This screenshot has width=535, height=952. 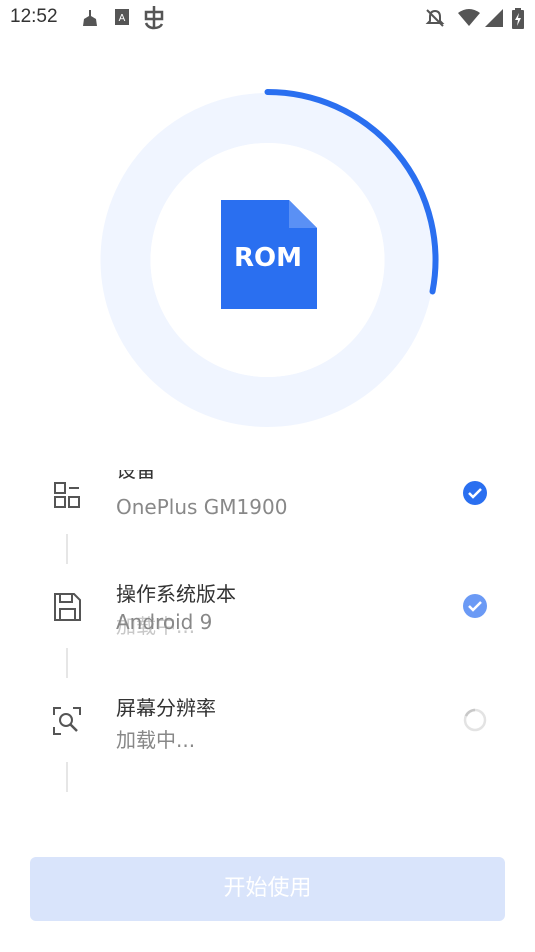 What do you see at coordinates (469, 20) in the screenshot?
I see `wifi-icon` at bounding box center [469, 20].